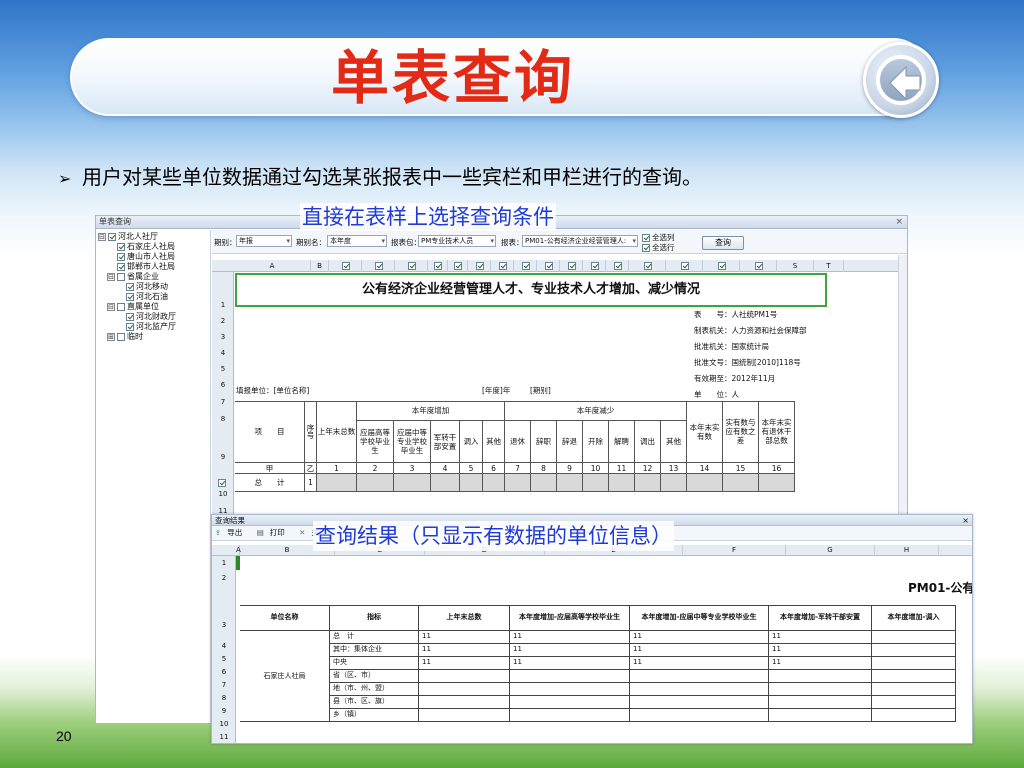 This screenshot has width=1024, height=768. I want to click on tree-item: 河北石油, so click(154, 297).